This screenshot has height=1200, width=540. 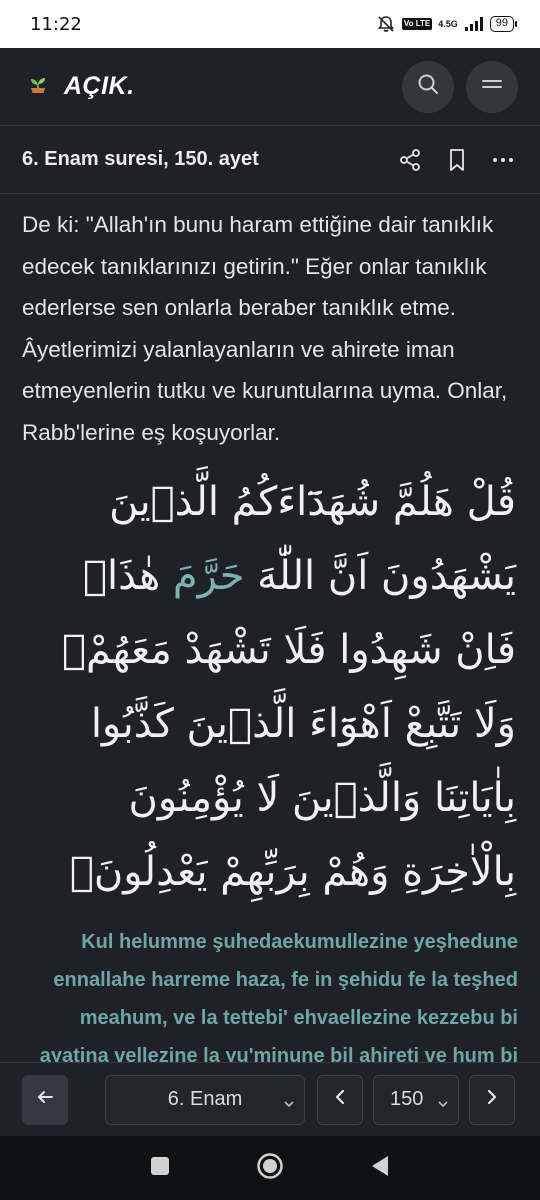 I want to click on network-speed: 4.5G, so click(x=448, y=23).